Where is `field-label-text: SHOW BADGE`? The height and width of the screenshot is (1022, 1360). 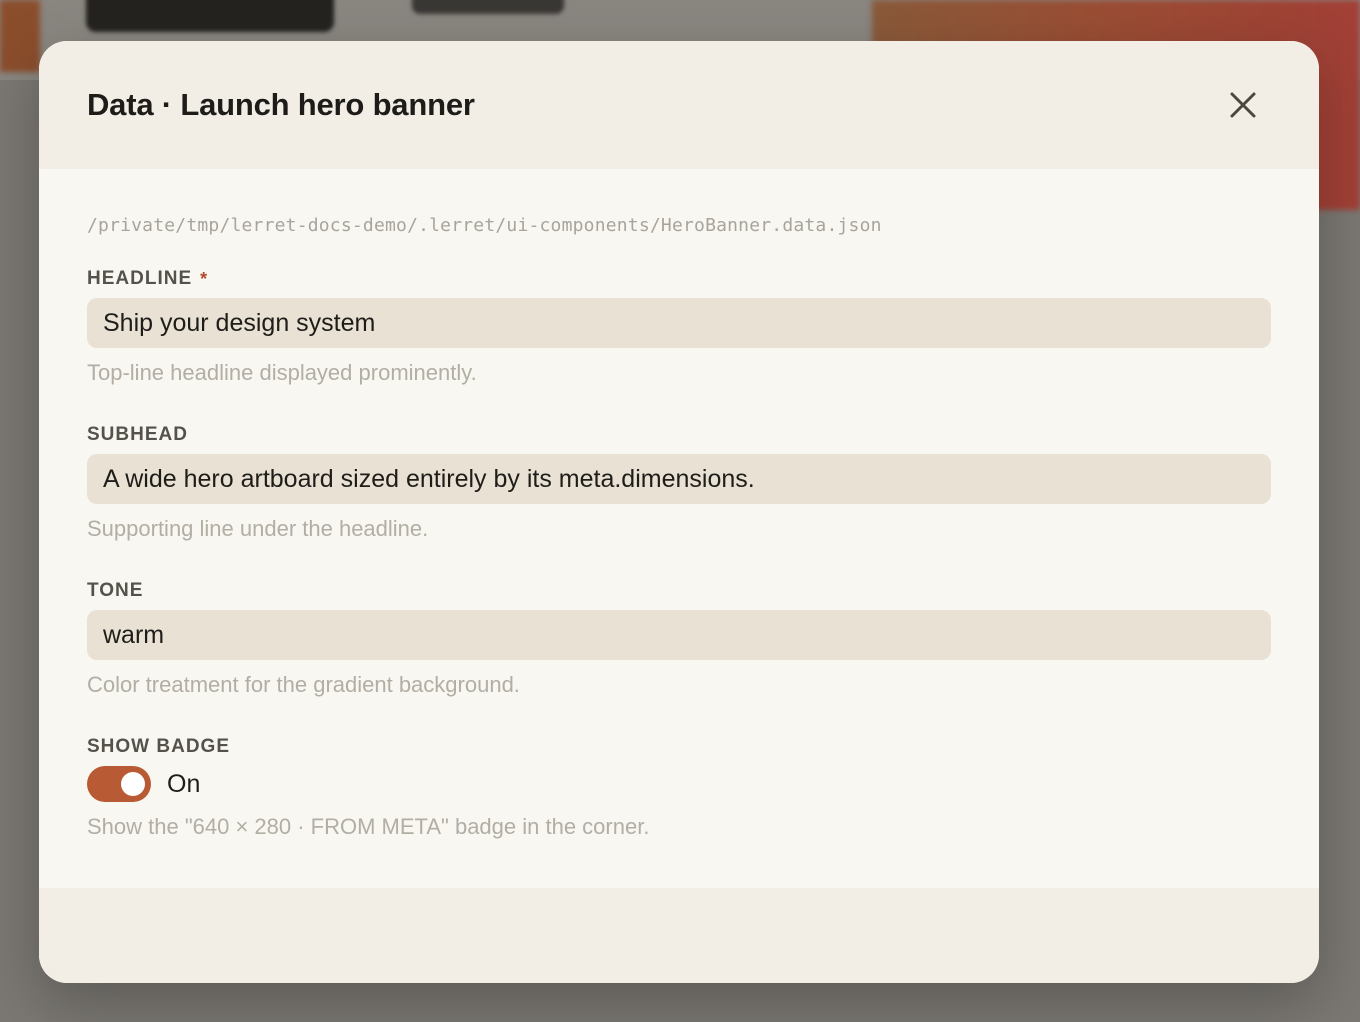 field-label-text: SHOW BADGE is located at coordinates (158, 746).